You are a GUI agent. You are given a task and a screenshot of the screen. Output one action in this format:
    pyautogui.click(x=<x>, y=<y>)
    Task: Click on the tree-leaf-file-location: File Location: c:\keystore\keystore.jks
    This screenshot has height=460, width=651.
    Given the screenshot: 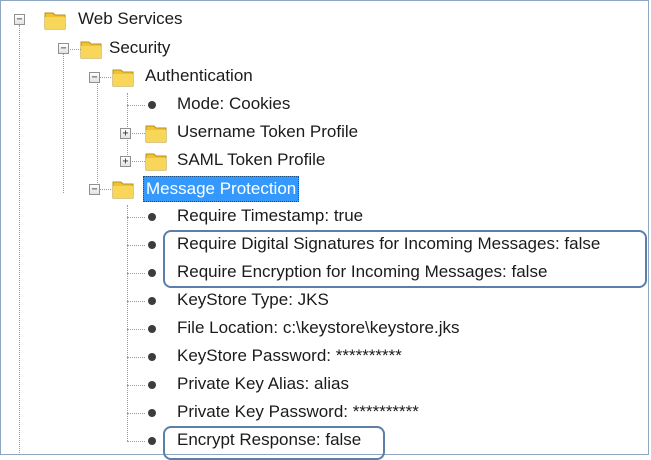 What is the action you would take?
    pyautogui.click(x=318, y=328)
    